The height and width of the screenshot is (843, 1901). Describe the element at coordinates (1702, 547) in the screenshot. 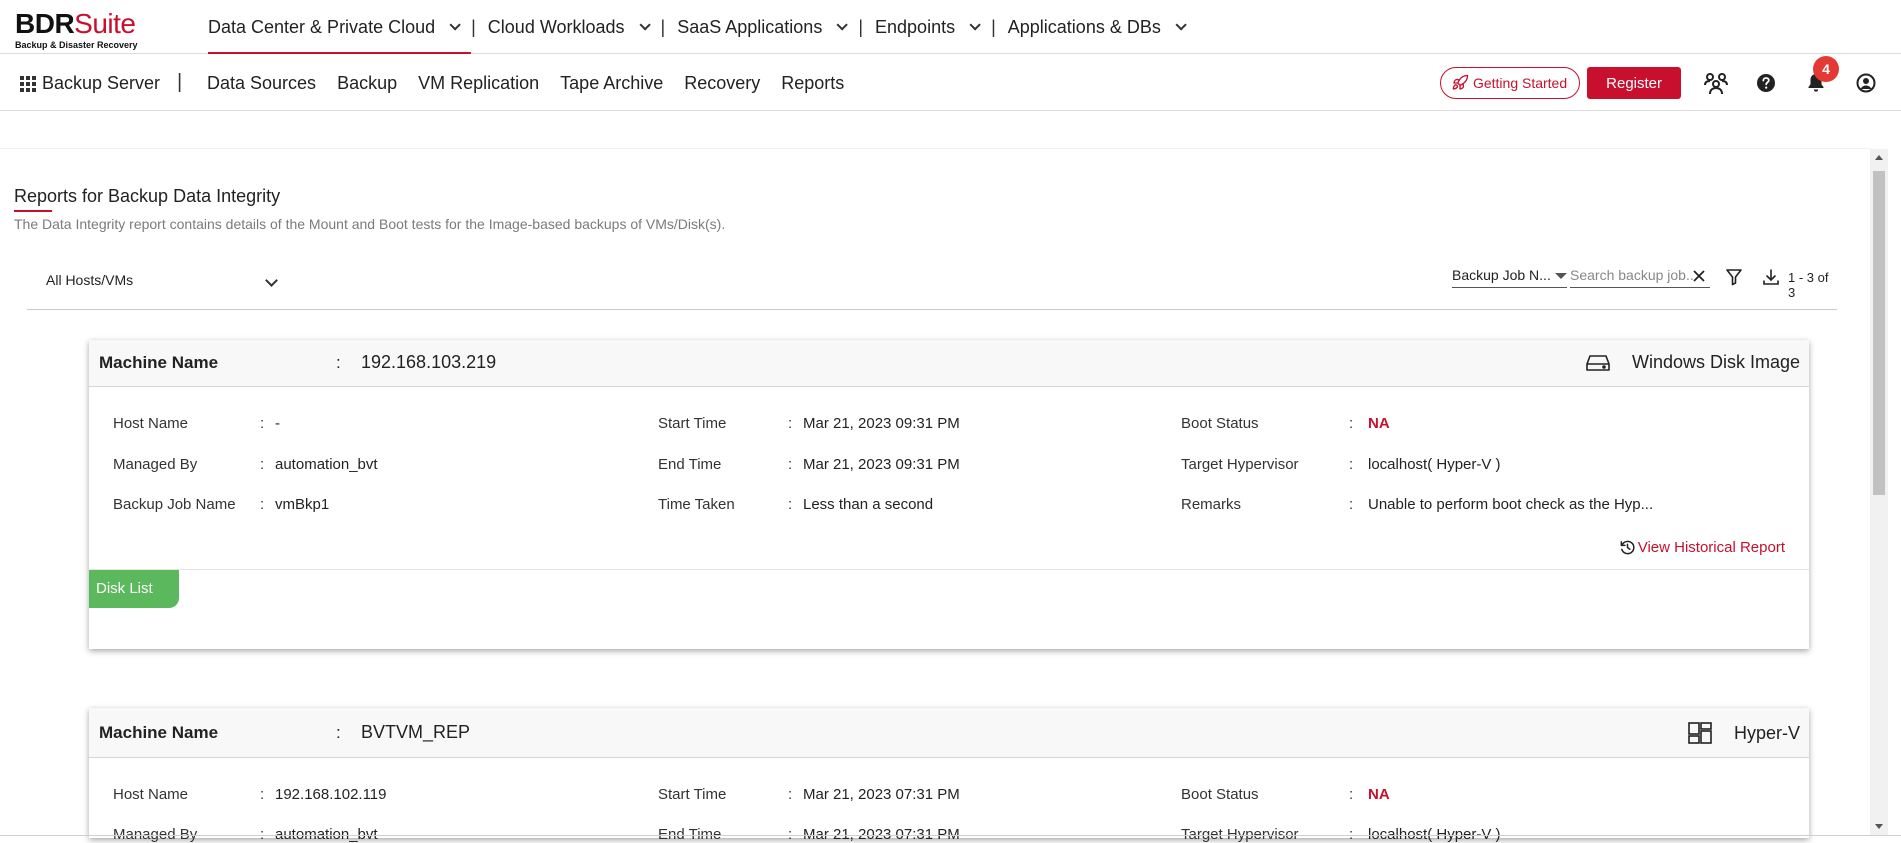

I see `view-historical-report-link: View Historical Report` at that location.